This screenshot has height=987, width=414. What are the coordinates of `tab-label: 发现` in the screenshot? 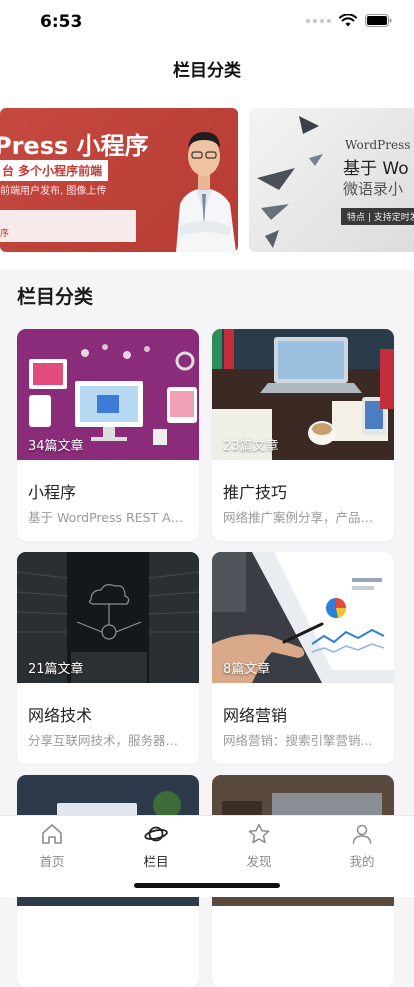 It's located at (259, 861).